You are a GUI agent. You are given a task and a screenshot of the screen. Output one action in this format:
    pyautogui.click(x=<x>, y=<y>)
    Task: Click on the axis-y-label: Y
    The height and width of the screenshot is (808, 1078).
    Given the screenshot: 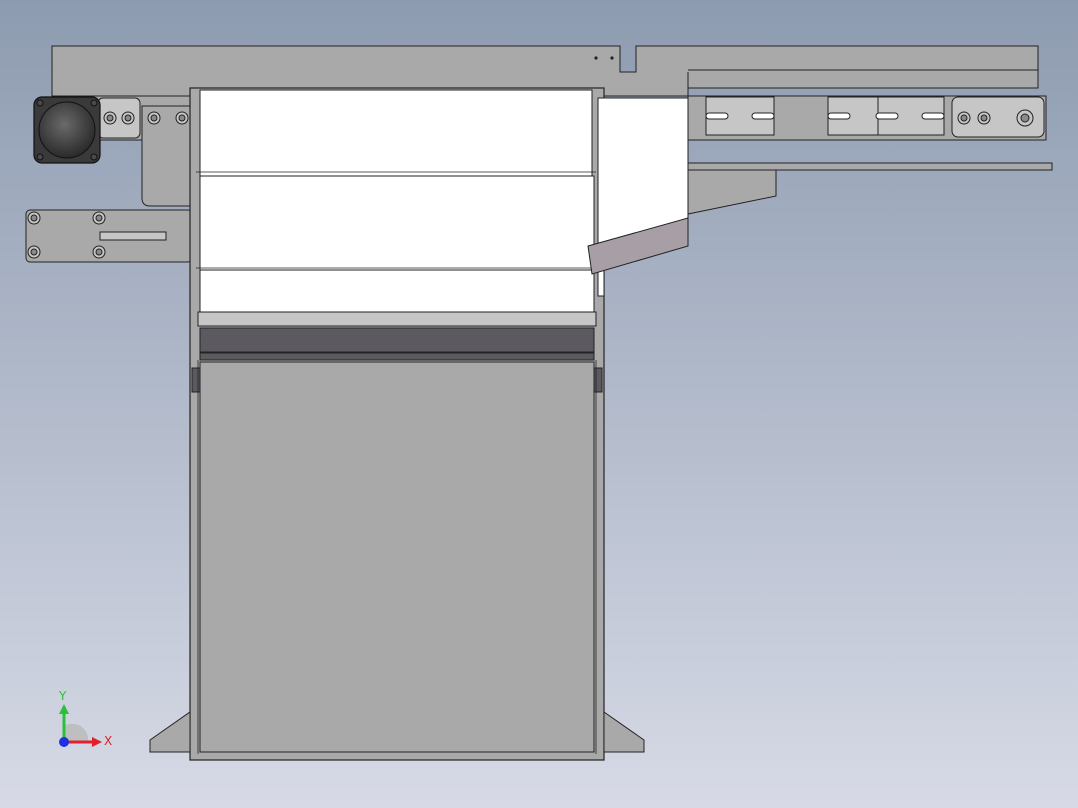 What is the action you would take?
    pyautogui.click(x=62, y=696)
    